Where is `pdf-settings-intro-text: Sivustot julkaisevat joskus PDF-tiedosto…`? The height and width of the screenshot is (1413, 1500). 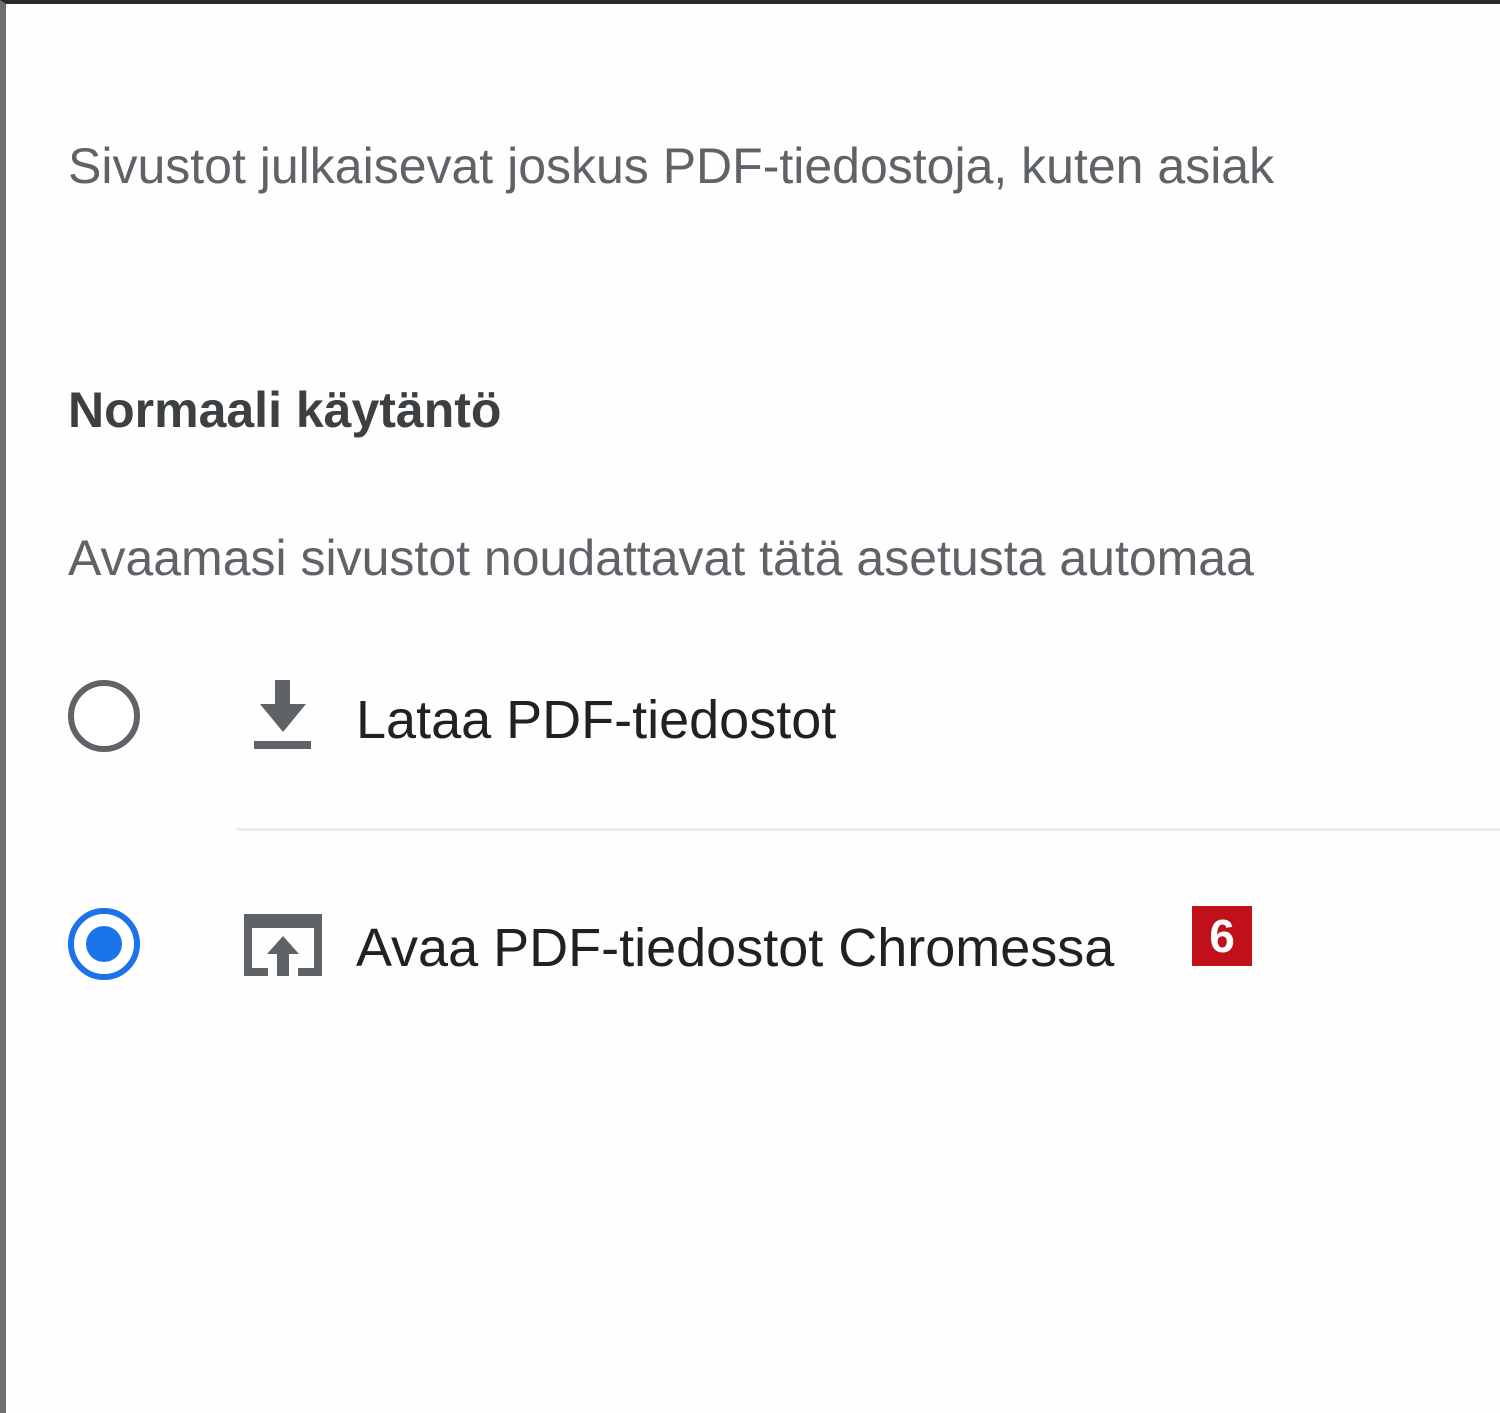 pdf-settings-intro-text: Sivustot julkaisevat joskus PDF-tiedosto… is located at coordinates (671, 166).